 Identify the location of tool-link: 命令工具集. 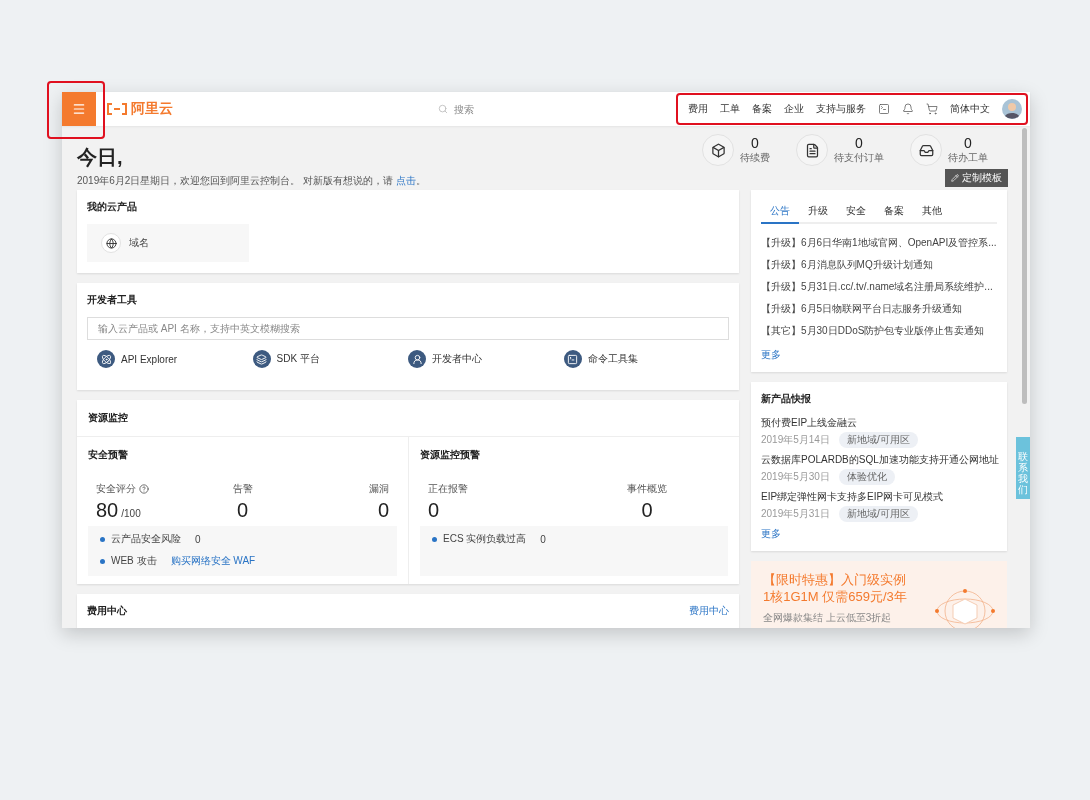
(641, 359).